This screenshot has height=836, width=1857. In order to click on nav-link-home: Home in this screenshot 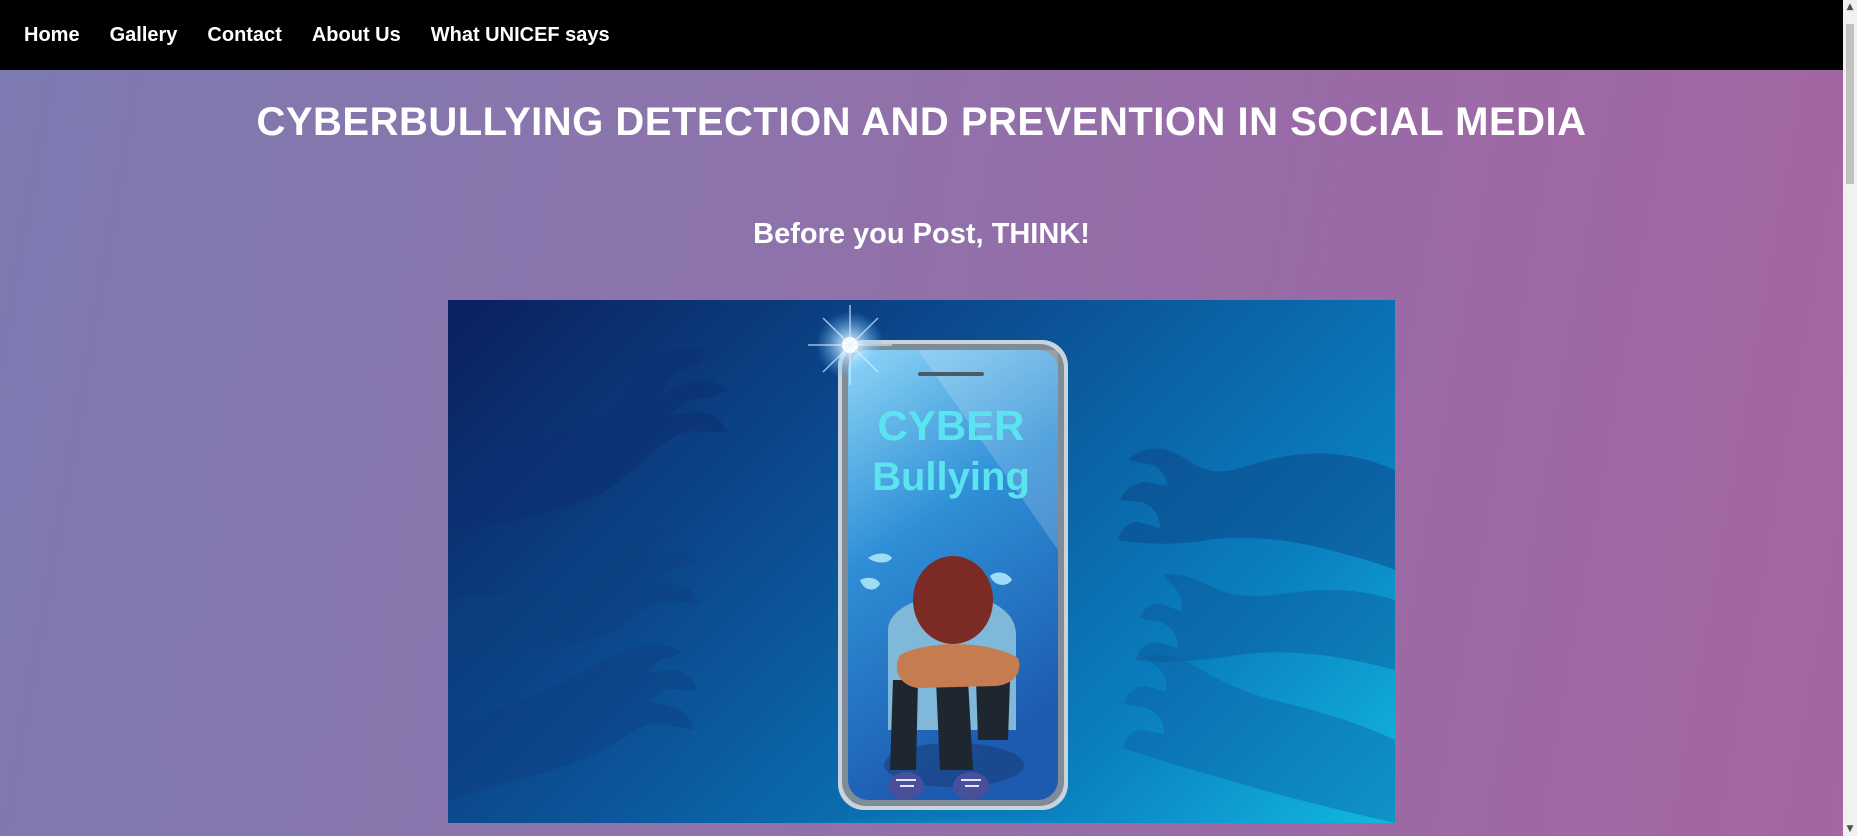, I will do `click(52, 35)`.